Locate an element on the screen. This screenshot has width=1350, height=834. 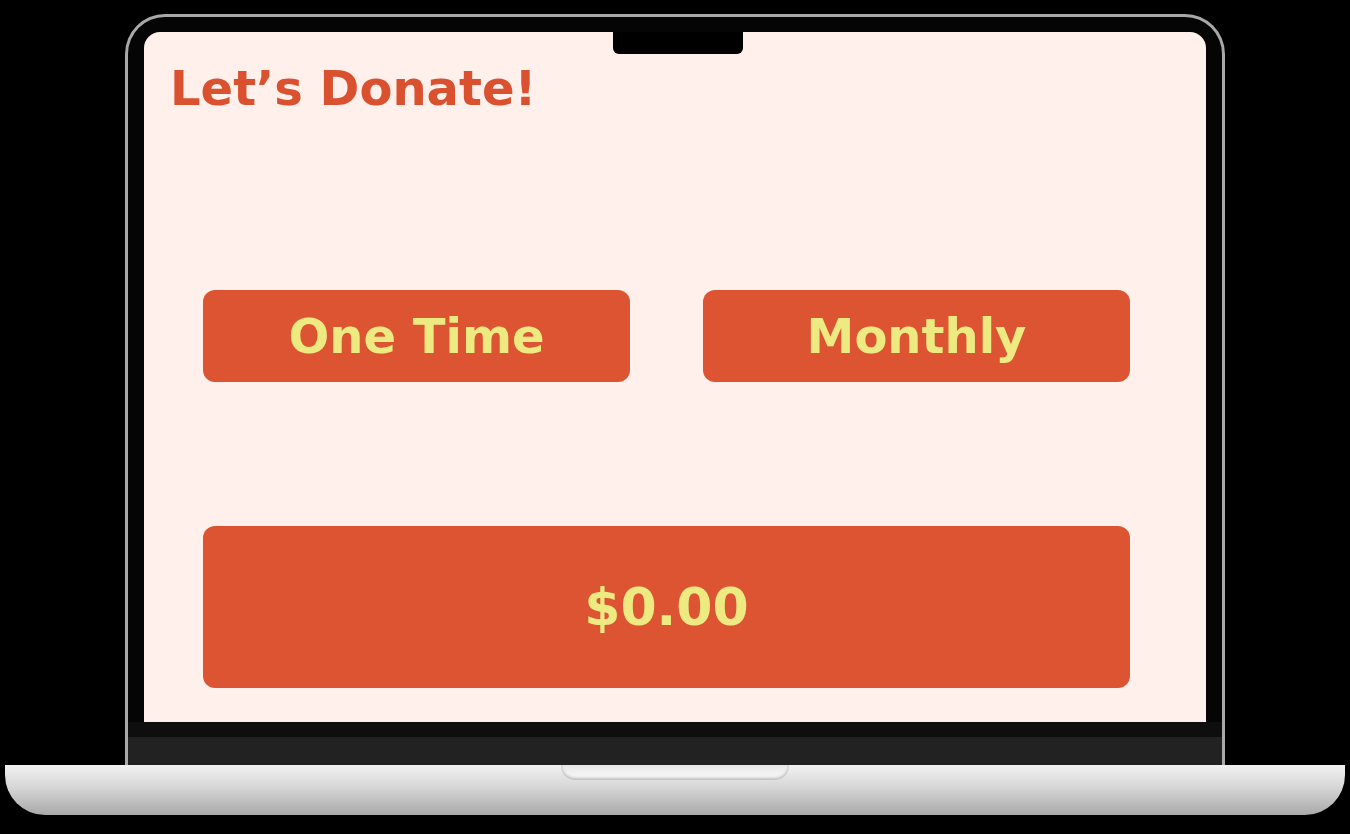
frequency-button: Monthly is located at coordinates (916, 336).